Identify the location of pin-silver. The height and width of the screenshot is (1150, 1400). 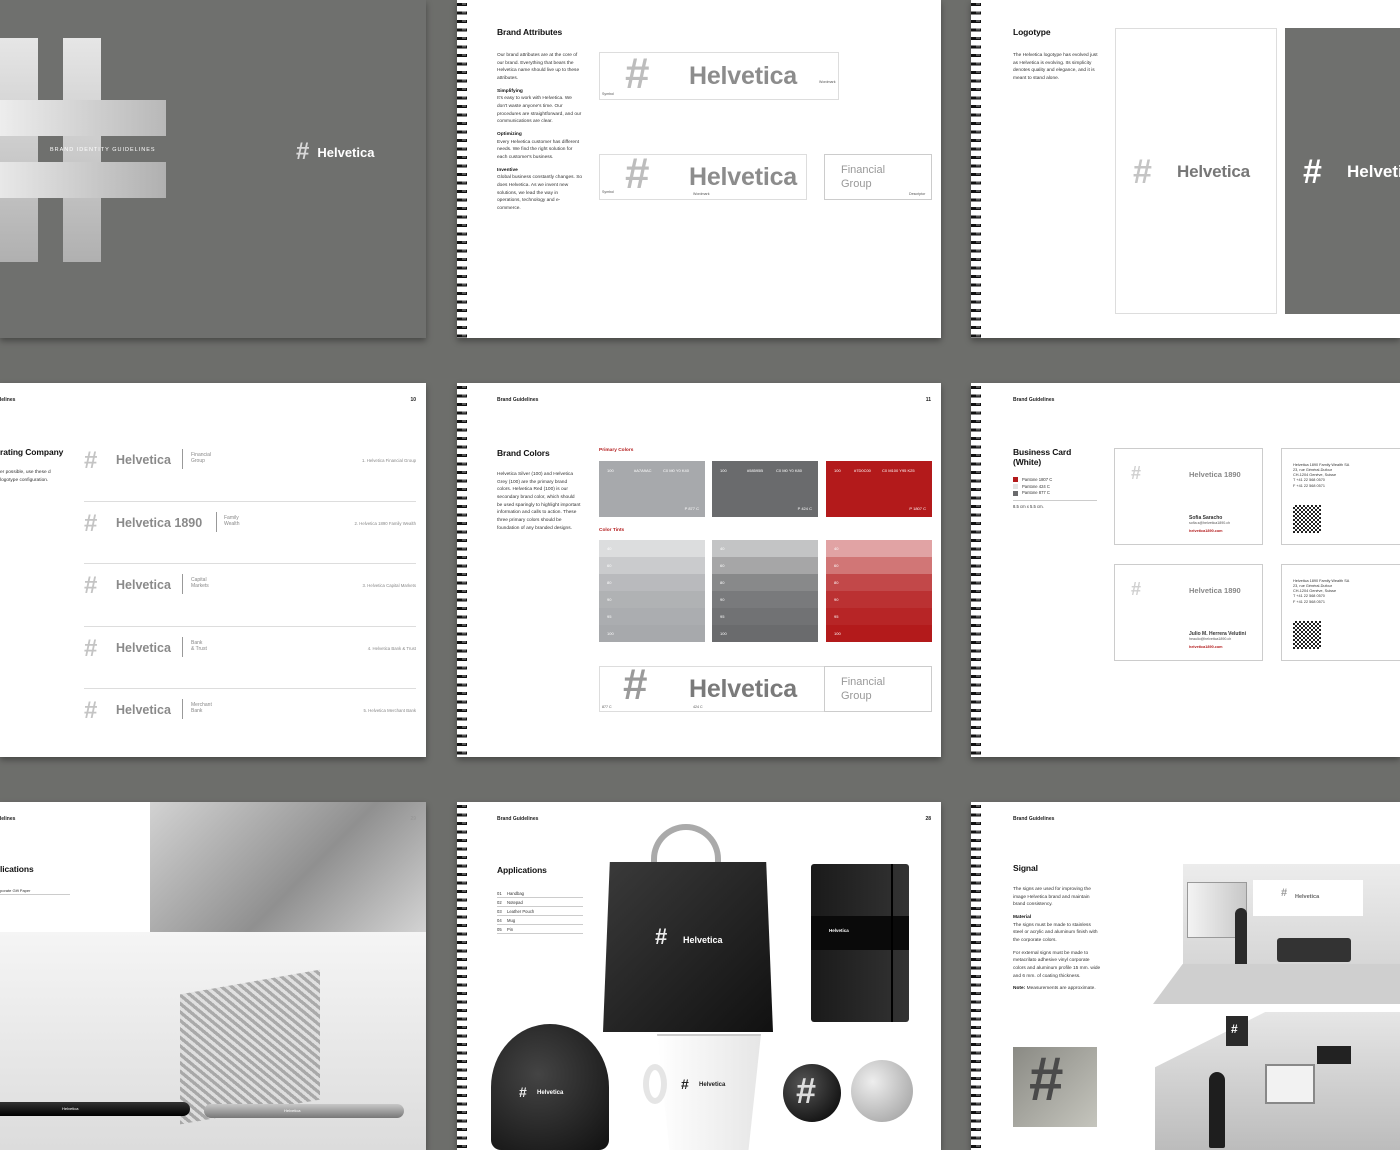
(882, 1091).